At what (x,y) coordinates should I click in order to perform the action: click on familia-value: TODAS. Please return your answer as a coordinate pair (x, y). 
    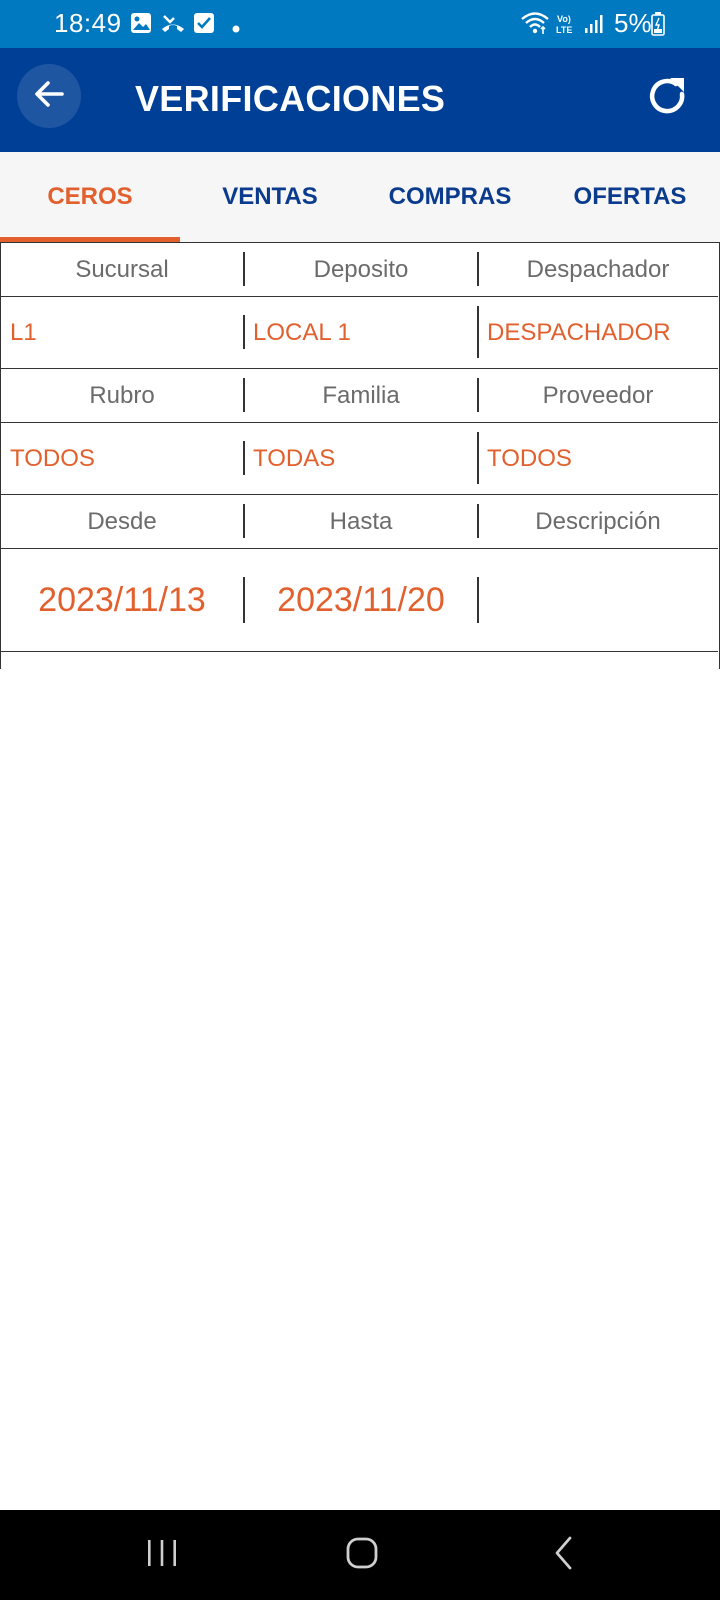
    Looking at the image, I should click on (361, 458).